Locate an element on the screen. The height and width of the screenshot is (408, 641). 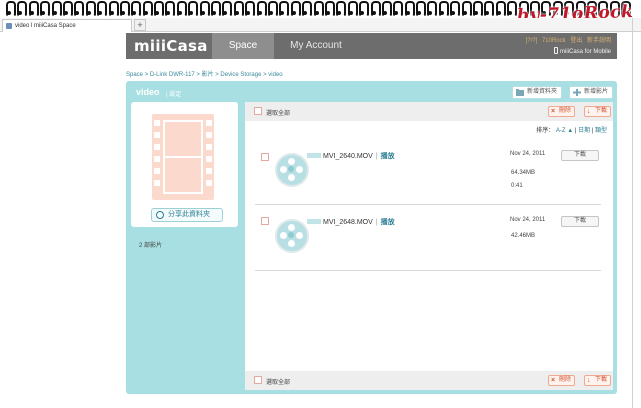
video-count: 2 部影片 is located at coordinates (151, 246).